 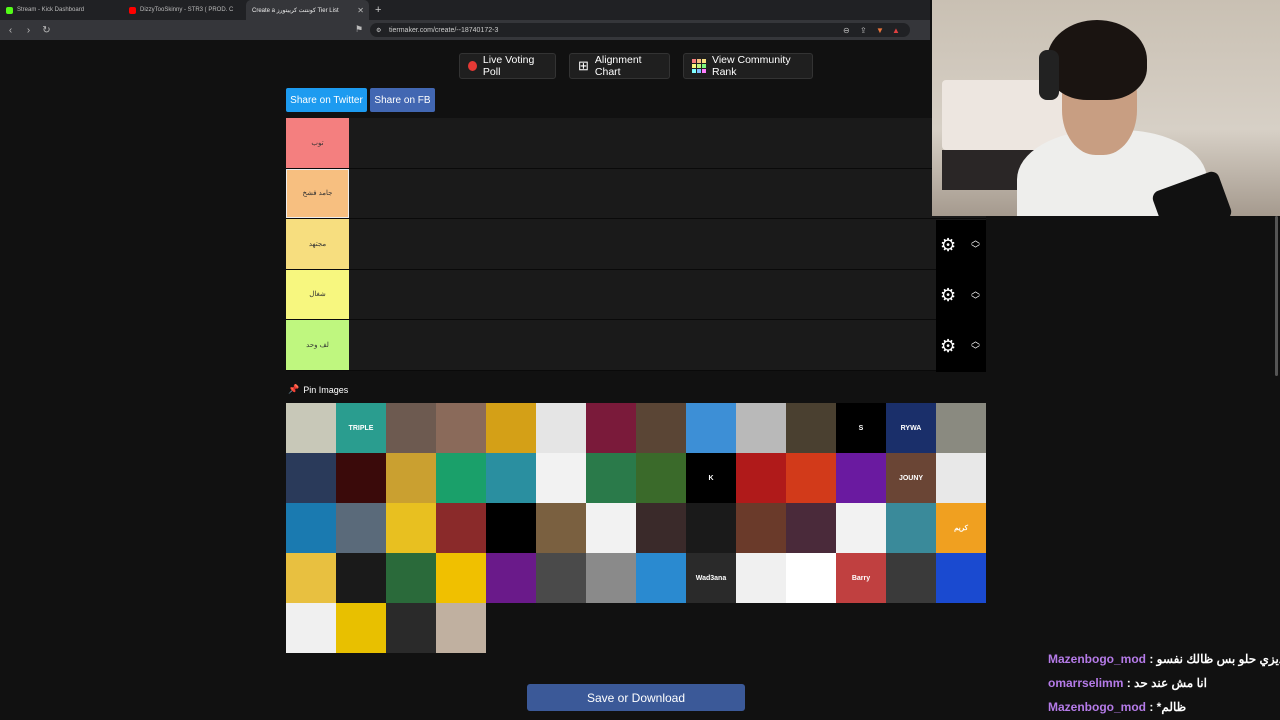 I want to click on tier-label: شغال, so click(x=317, y=294).